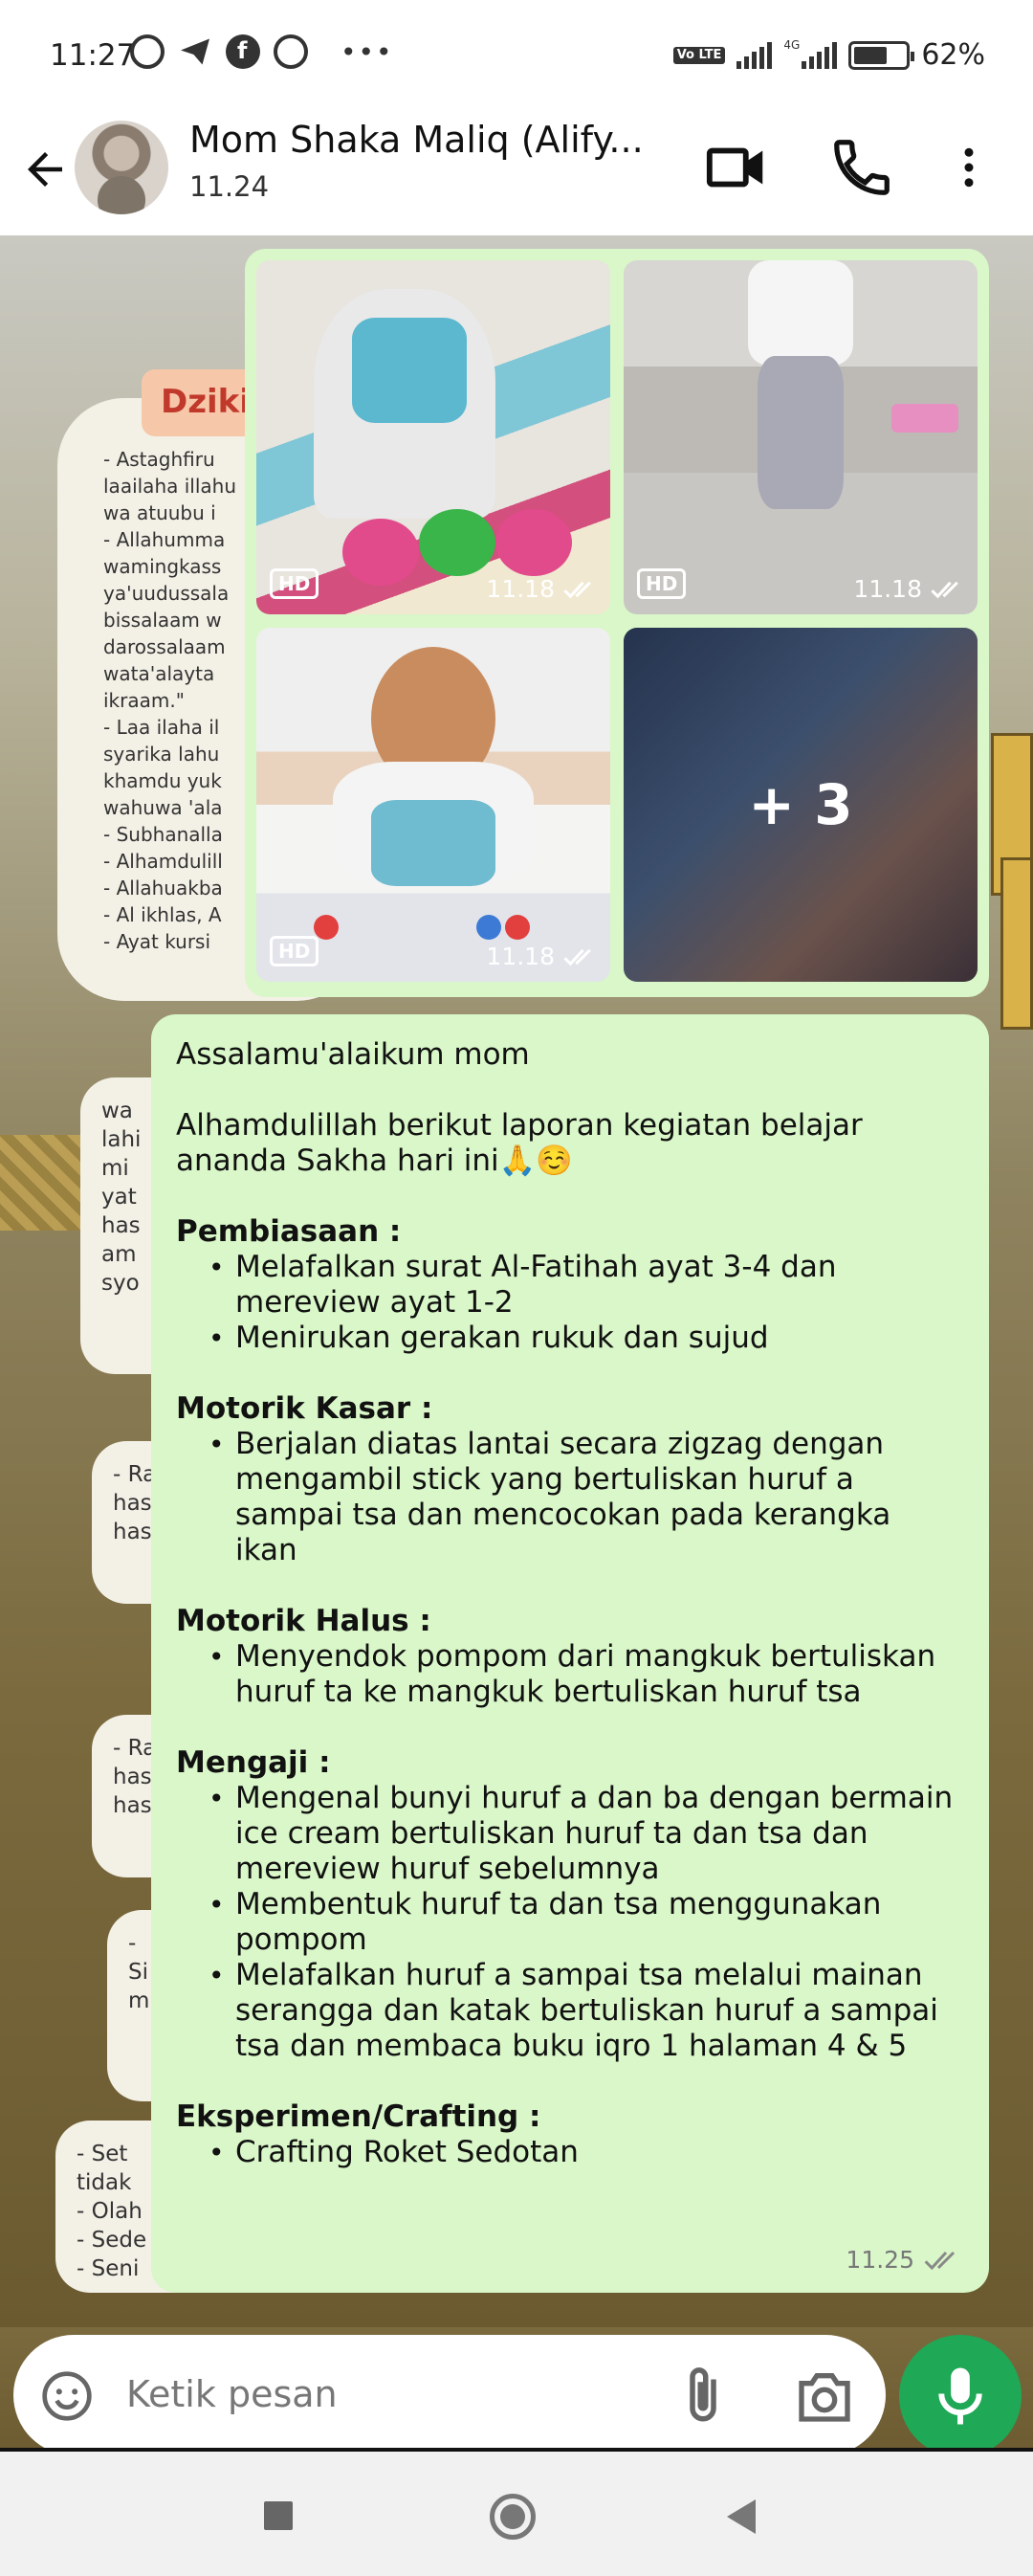 The image size is (1033, 2576). Describe the element at coordinates (754, 55) in the screenshot. I see `signal-icon` at that location.